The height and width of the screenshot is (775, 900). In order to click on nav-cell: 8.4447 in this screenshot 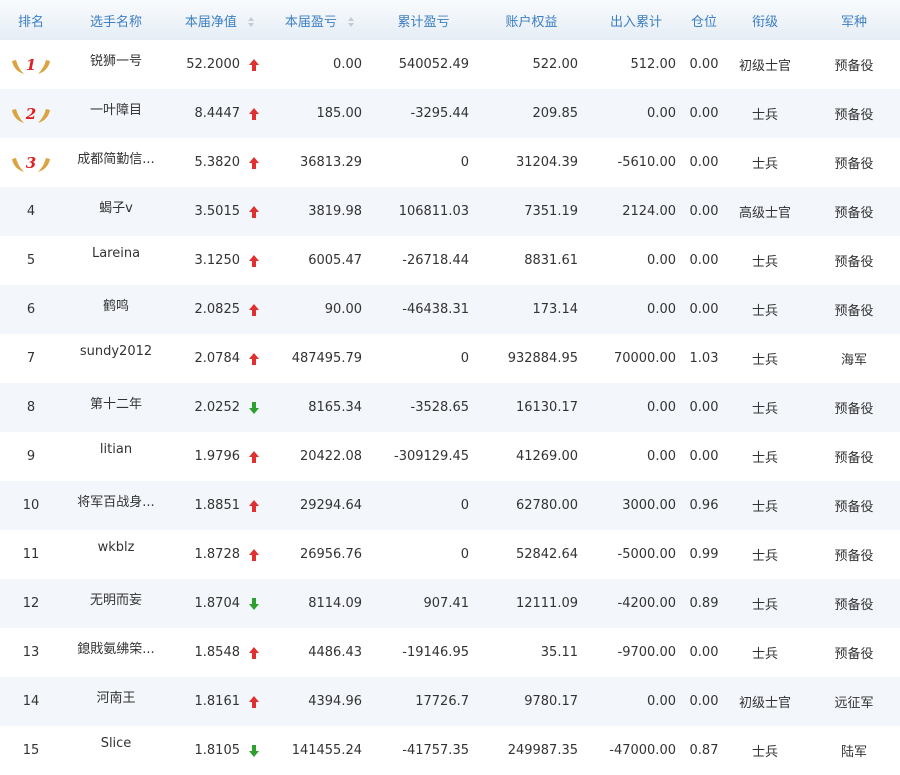, I will do `click(220, 113)`.